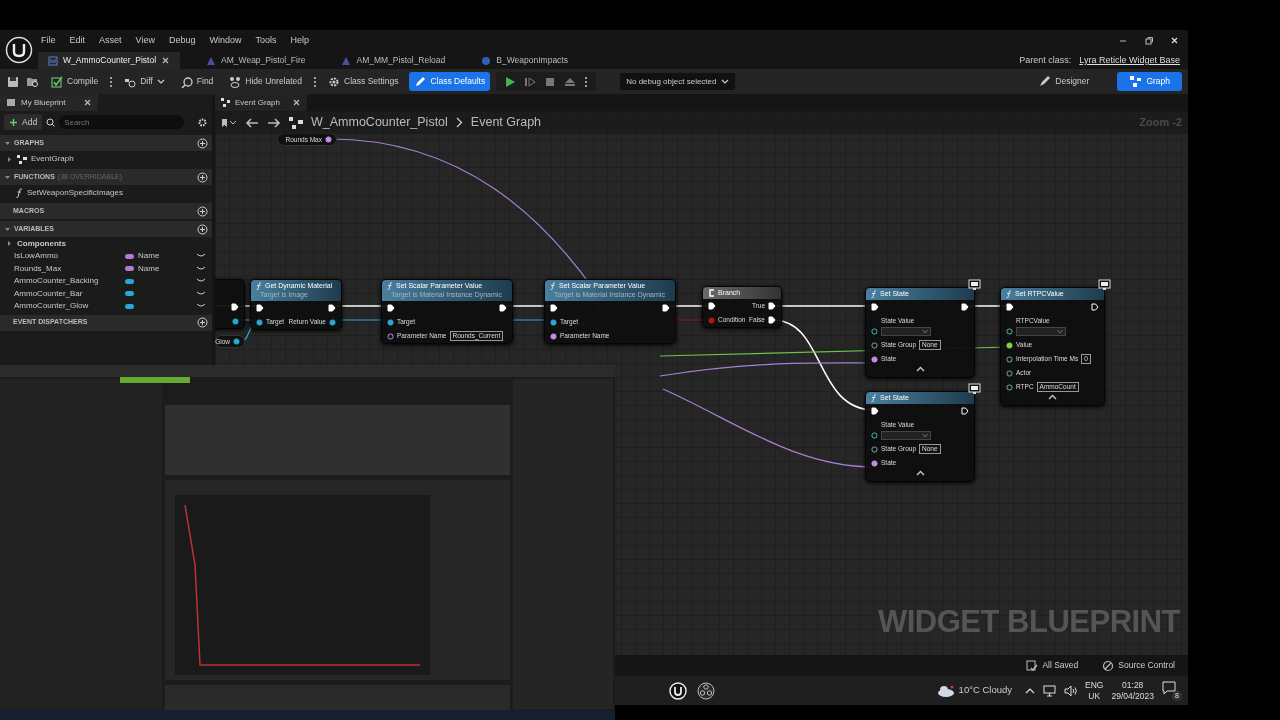  What do you see at coordinates (48, 41) in the screenshot?
I see `menu-item: File` at bounding box center [48, 41].